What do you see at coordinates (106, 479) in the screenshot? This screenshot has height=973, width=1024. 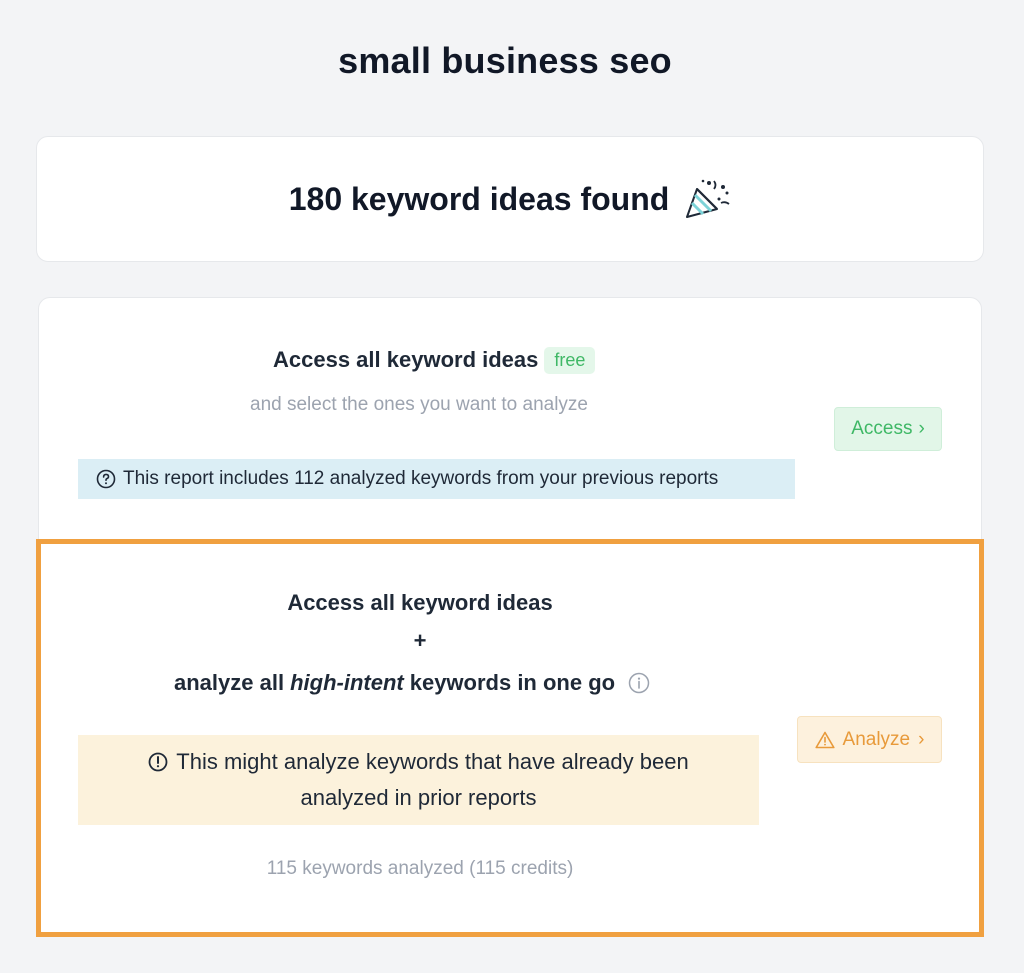 I see `question-circle-icon` at bounding box center [106, 479].